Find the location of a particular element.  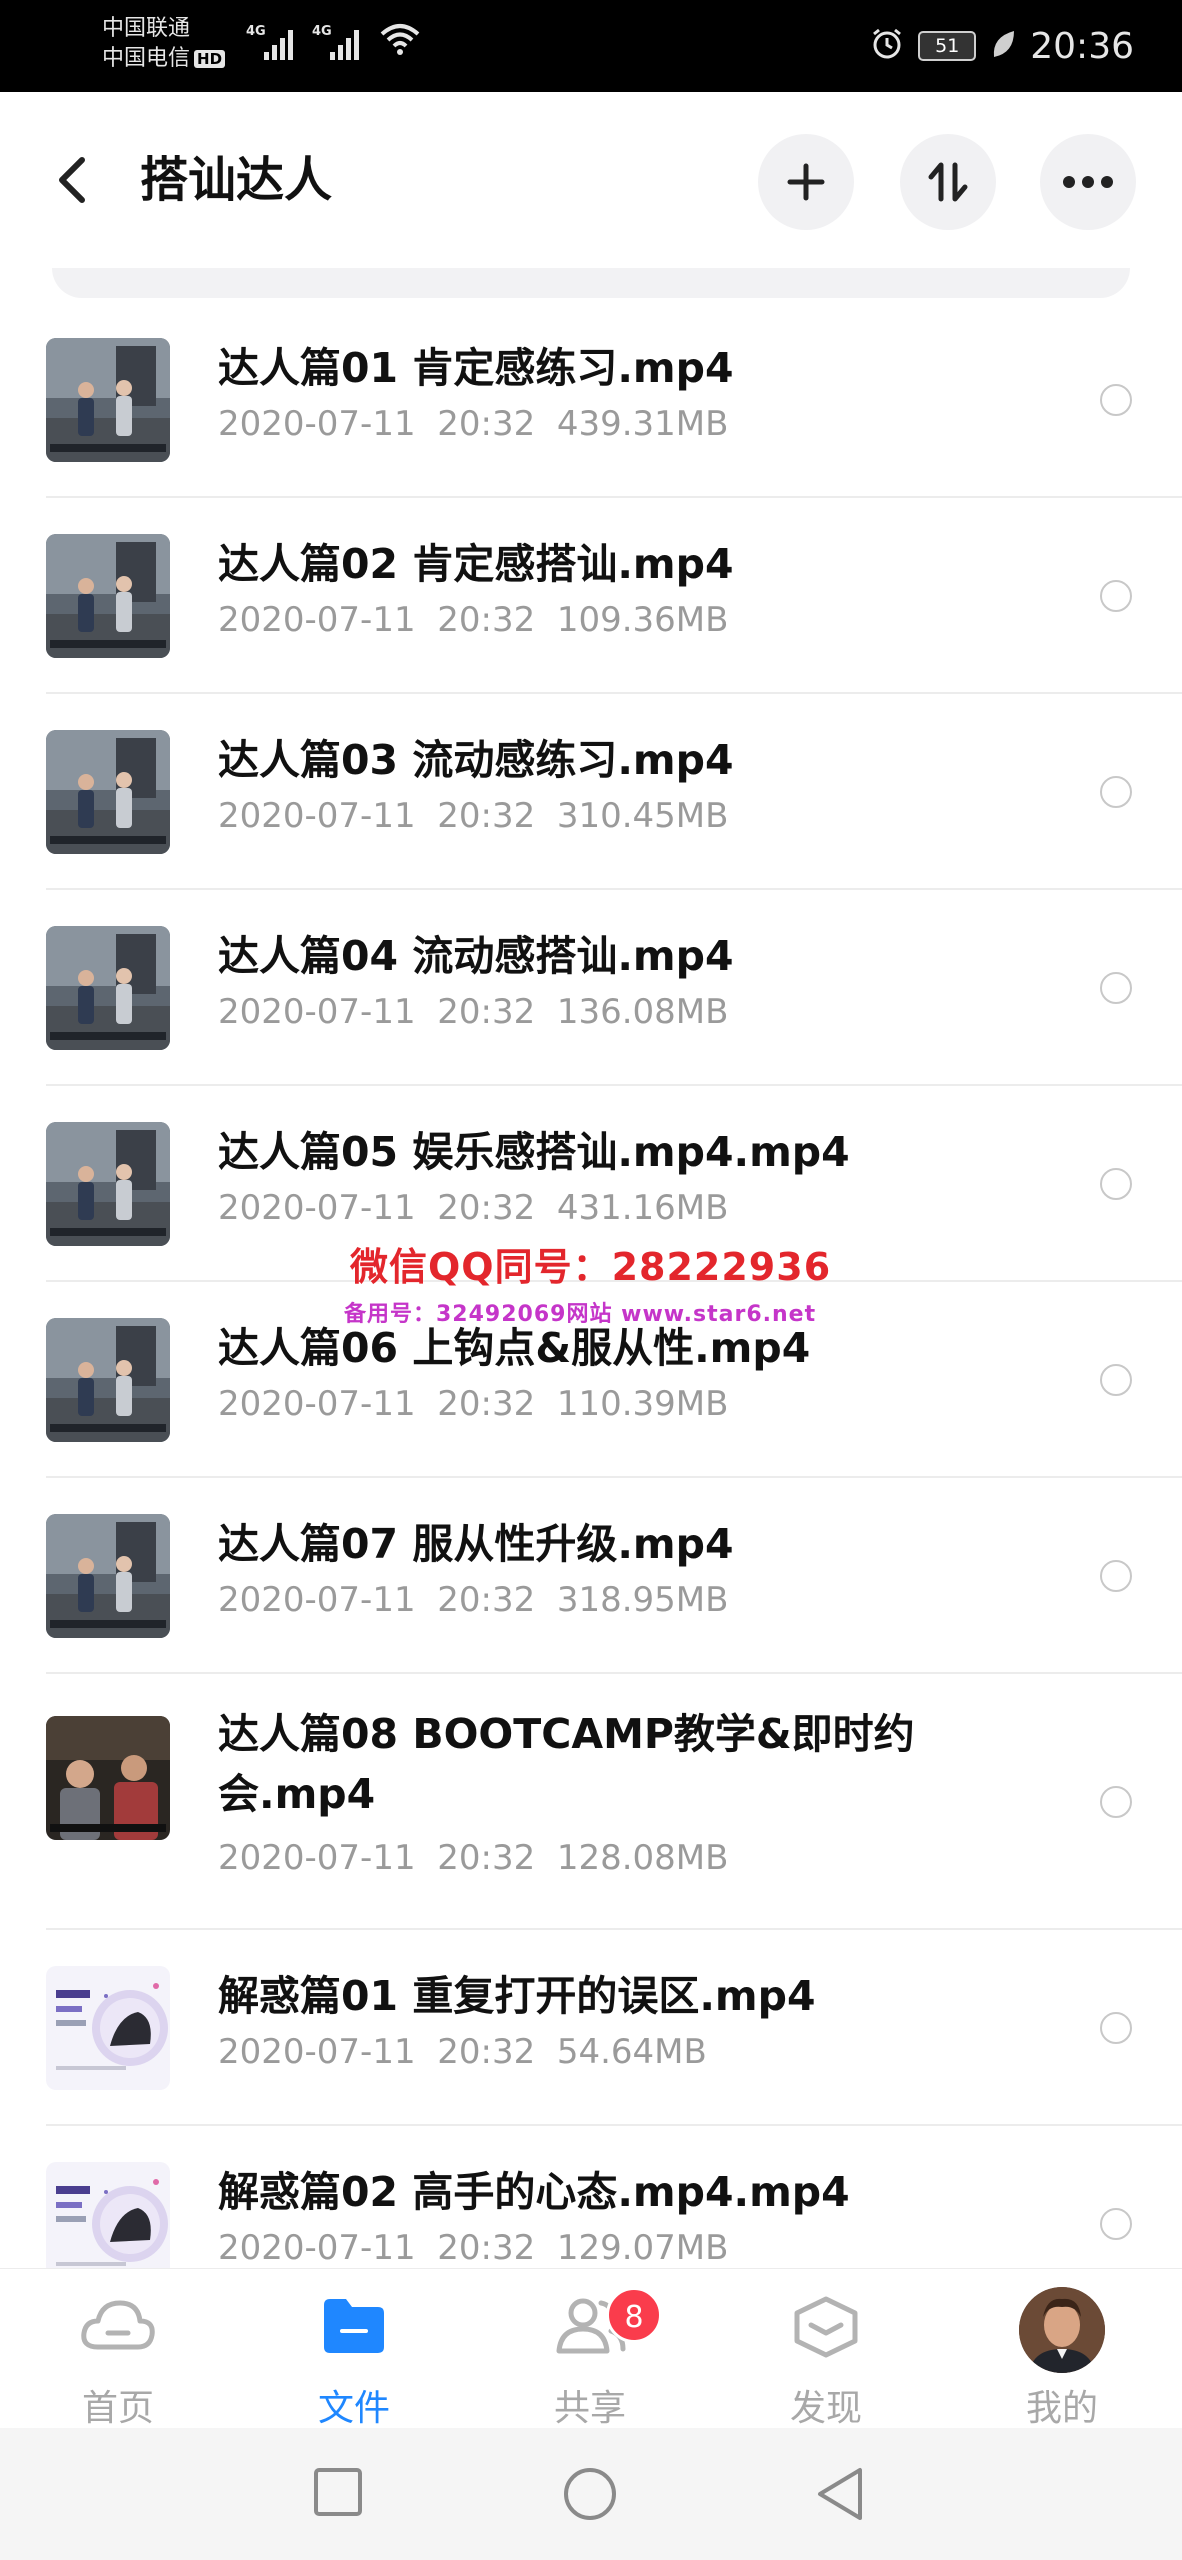

tab-files: 文件 is located at coordinates (354, 2349).